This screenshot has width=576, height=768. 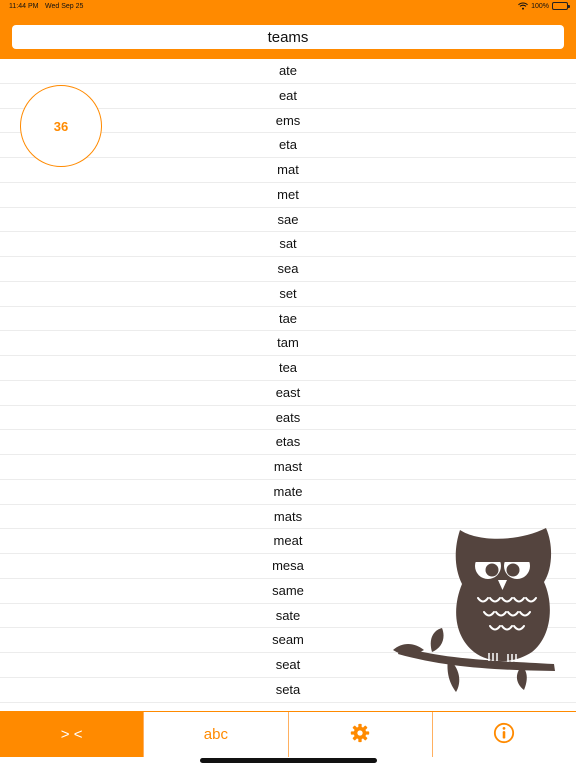 I want to click on word-row: sat, so click(x=288, y=244).